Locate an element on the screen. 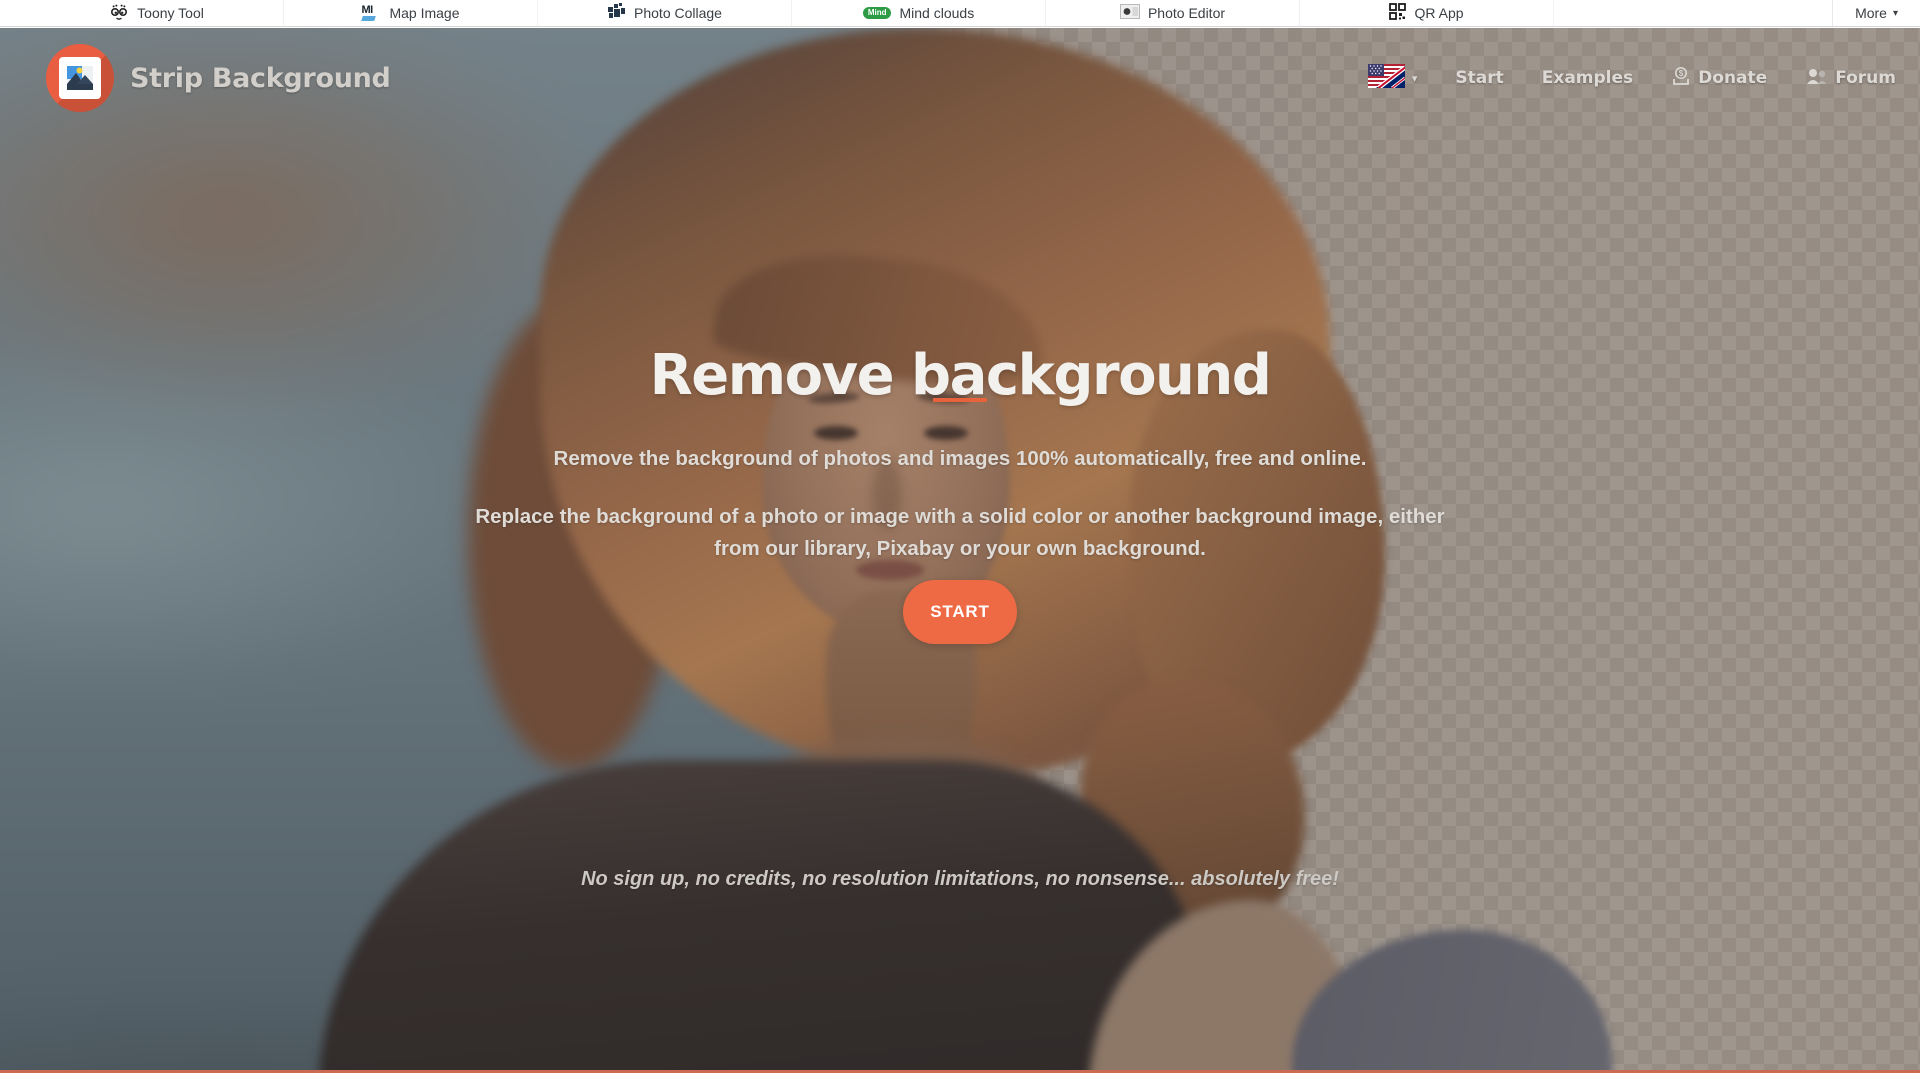 The height and width of the screenshot is (1080, 1920). main-nav: ▾ Start Examples $ Donate Forum is located at coordinates (1631, 78).